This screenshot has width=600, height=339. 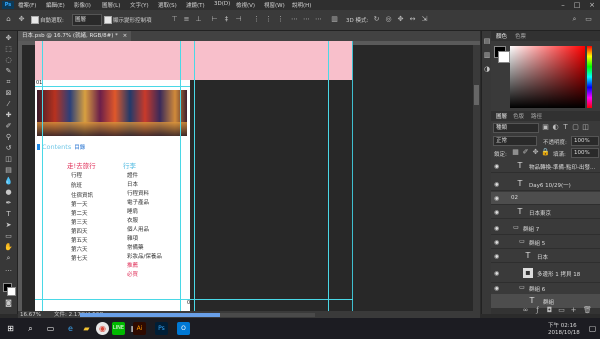 What do you see at coordinates (8, 93) in the screenshot?
I see `frame-tool-icon: ⊠` at bounding box center [8, 93].